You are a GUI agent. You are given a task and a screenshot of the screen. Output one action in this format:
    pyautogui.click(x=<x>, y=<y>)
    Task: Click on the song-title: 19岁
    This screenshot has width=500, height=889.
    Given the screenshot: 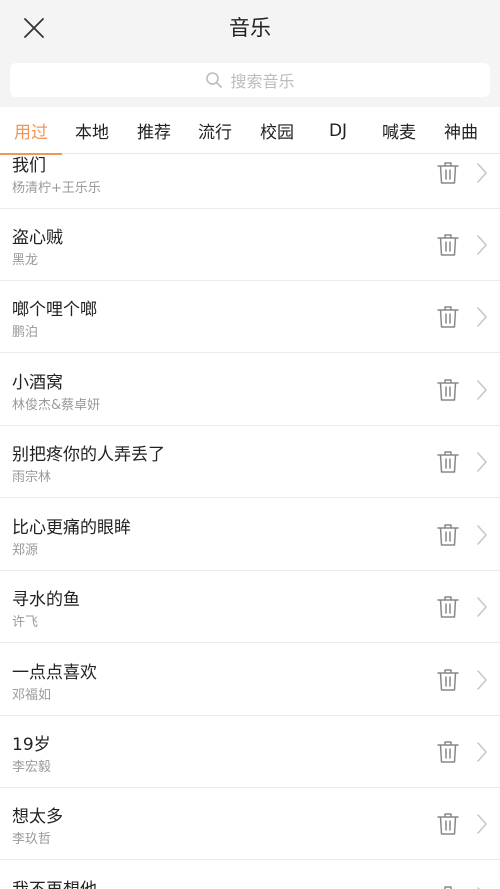 What is the action you would take?
    pyautogui.click(x=31, y=745)
    